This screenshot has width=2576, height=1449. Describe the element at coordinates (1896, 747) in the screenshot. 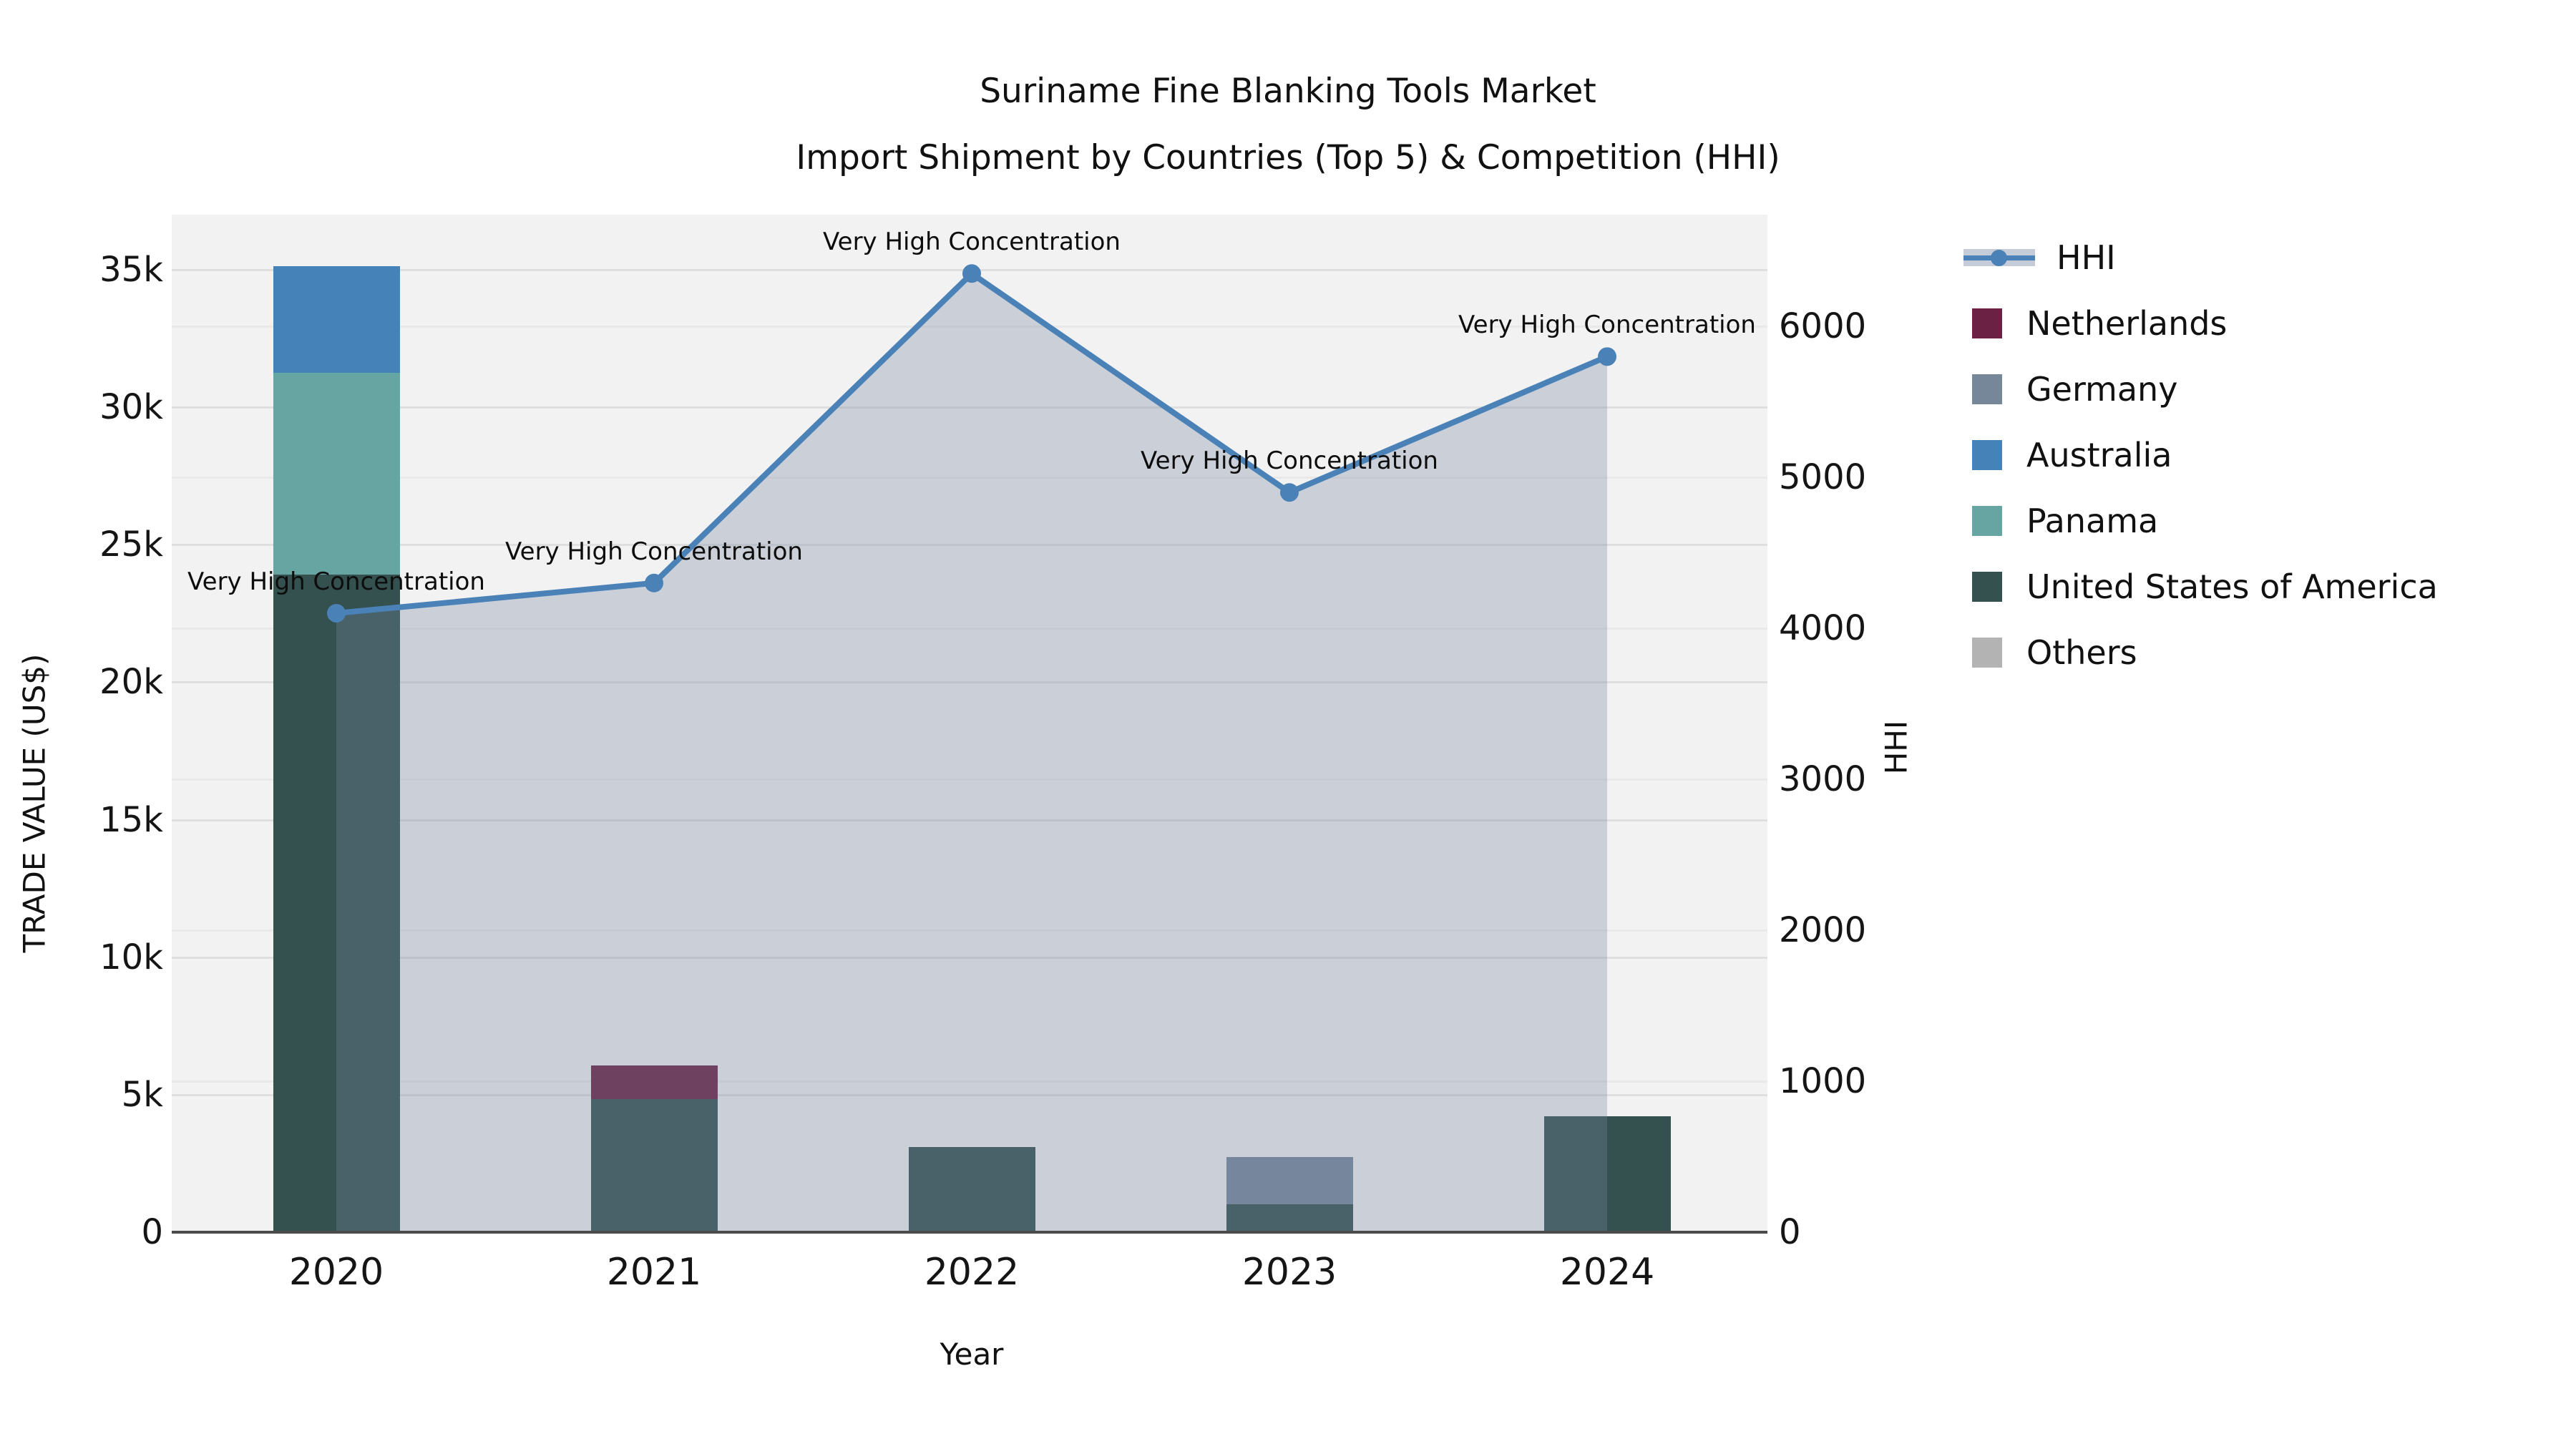

I see `y-axis-right-title: HHI` at that location.